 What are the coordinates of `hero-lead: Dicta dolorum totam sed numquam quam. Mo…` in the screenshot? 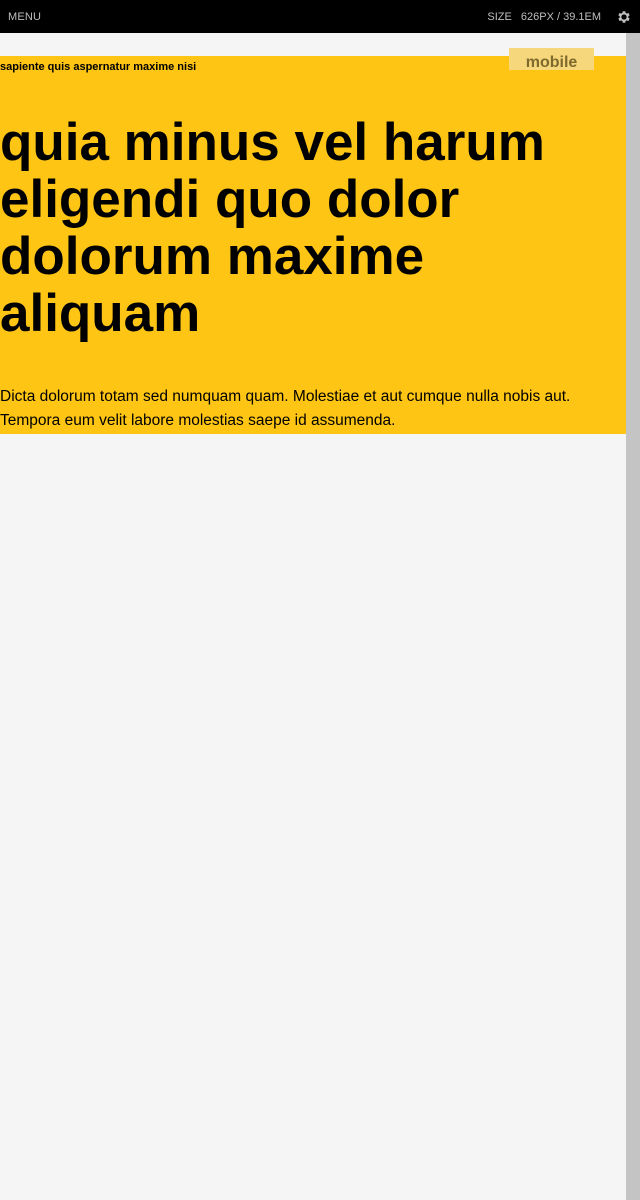 It's located at (285, 408).